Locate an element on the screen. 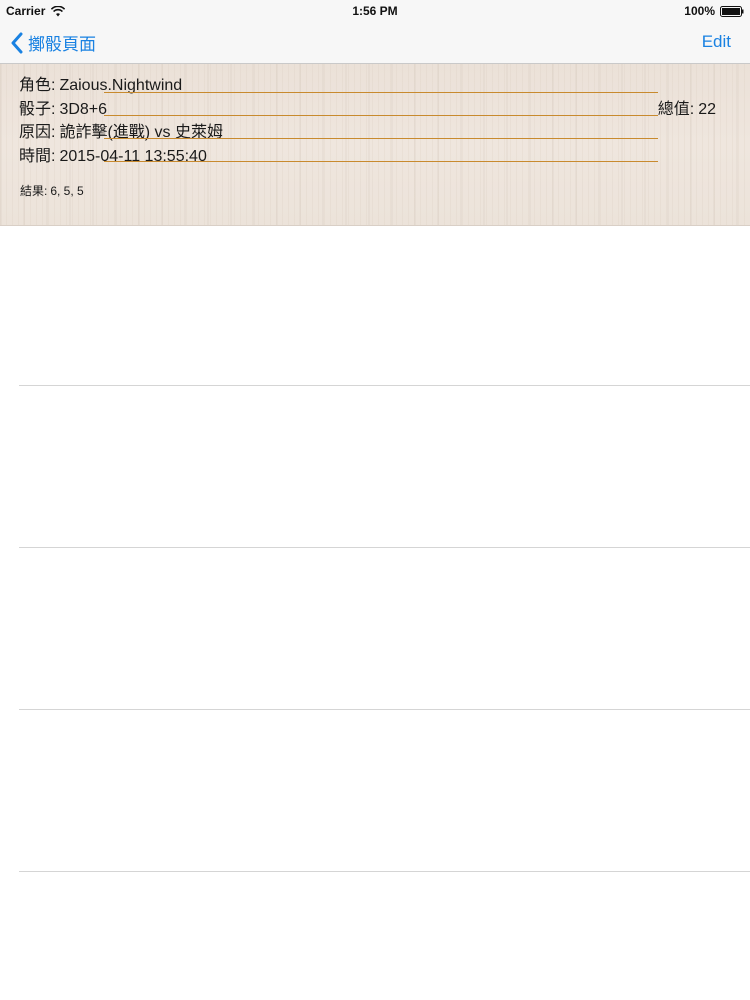 The image size is (750, 1000). result-row: 結果: 6, 5, 5 is located at coordinates (52, 190).